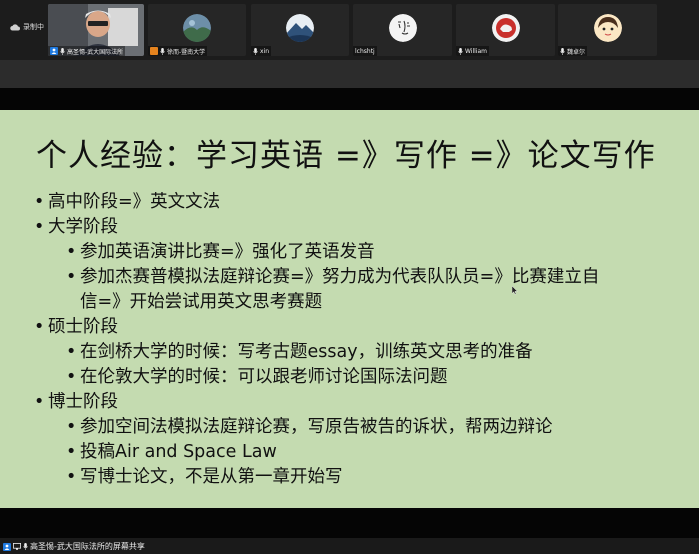  I want to click on participant-name: 高圣惕-武大国际法所, so click(95, 52).